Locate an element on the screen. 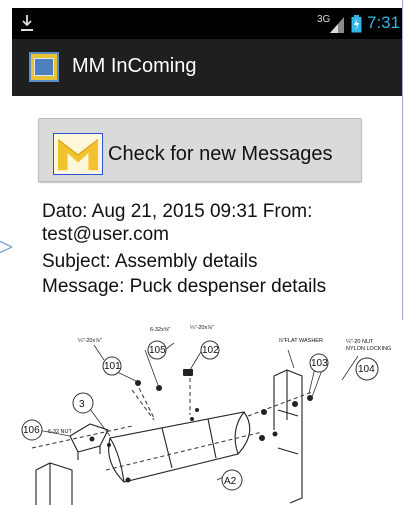  app-logo-icon is located at coordinates (44, 67).